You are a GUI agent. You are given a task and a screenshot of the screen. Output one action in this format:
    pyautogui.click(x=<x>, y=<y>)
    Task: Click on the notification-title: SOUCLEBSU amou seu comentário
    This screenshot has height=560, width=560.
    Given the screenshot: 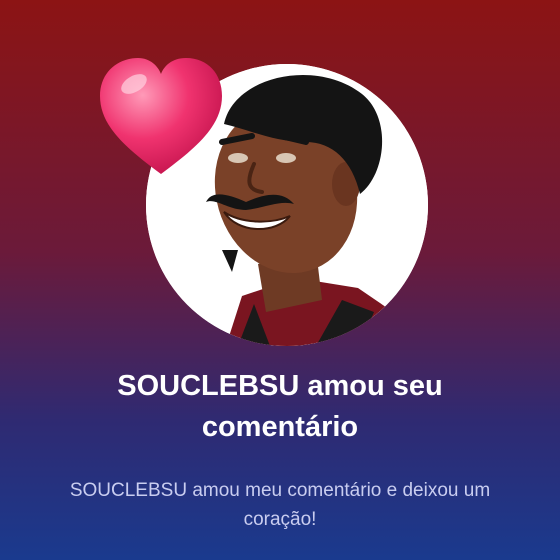 What is the action you would take?
    pyautogui.click(x=280, y=406)
    